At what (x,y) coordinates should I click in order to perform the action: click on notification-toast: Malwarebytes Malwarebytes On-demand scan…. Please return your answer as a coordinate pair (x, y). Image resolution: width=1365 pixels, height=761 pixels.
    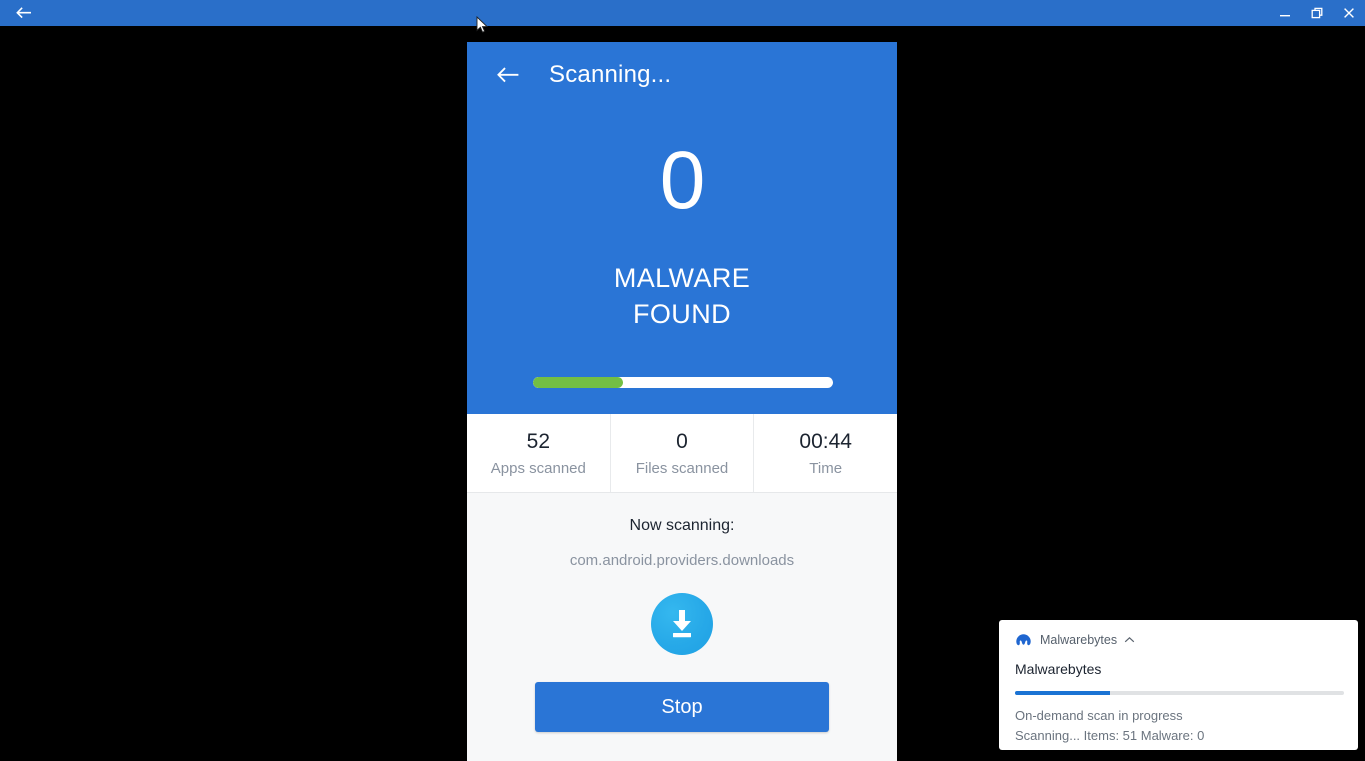
    Looking at the image, I should click on (1178, 685).